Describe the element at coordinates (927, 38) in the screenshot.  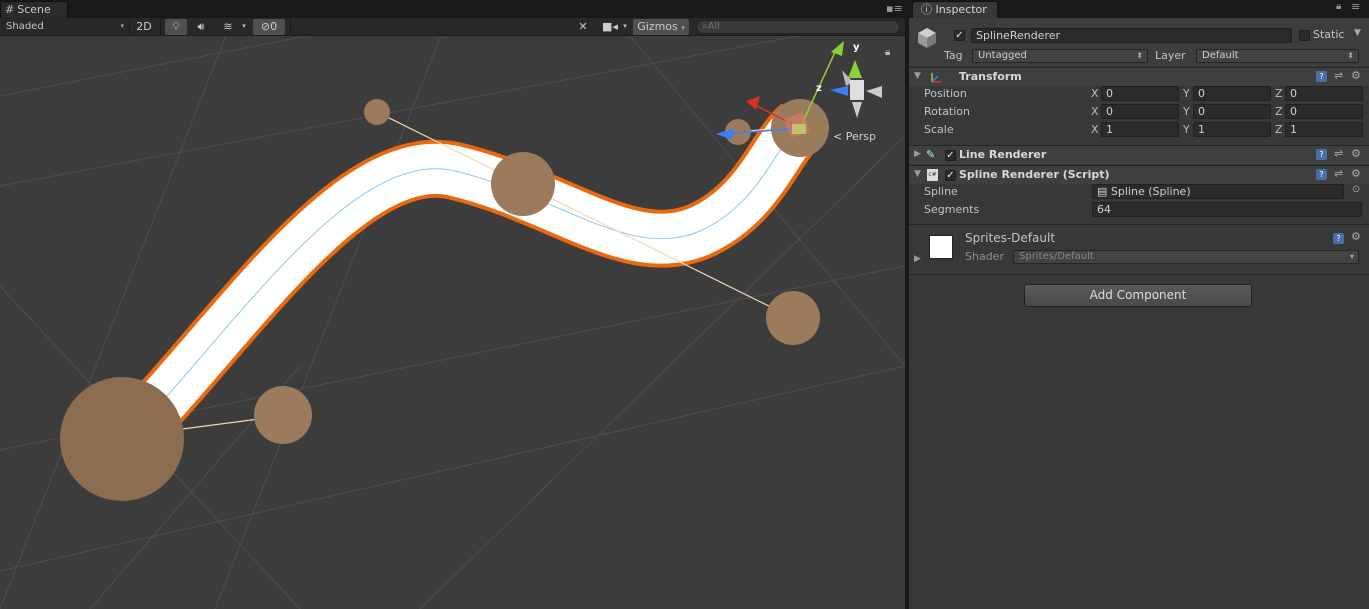
I see `cube-icon` at that location.